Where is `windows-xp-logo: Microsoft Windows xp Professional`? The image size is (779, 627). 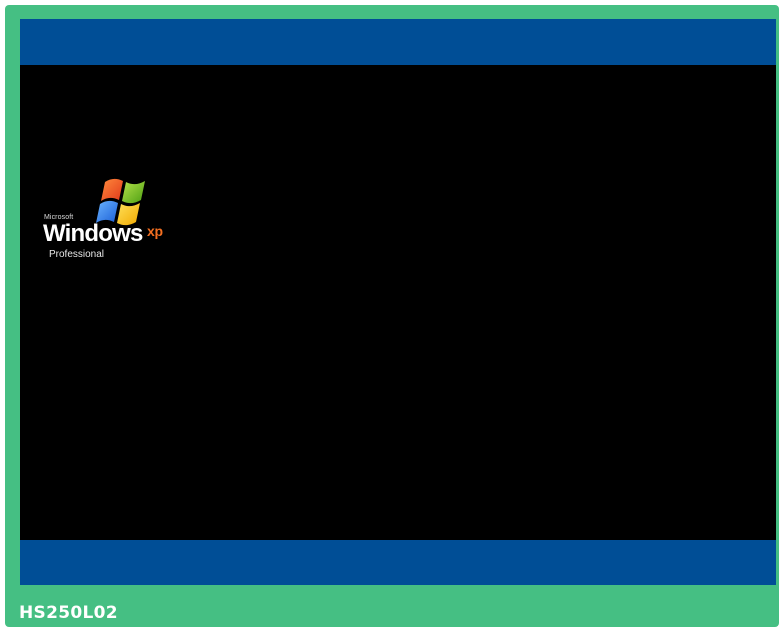
windows-xp-logo: Microsoft Windows xp Professional is located at coordinates (113, 222).